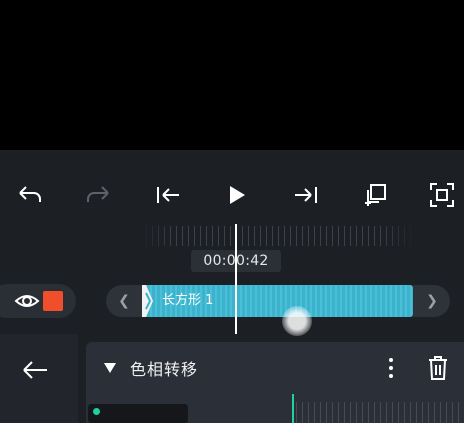 This screenshot has height=423, width=464. What do you see at coordinates (297, 321) in the screenshot?
I see `touch-indicator` at bounding box center [297, 321].